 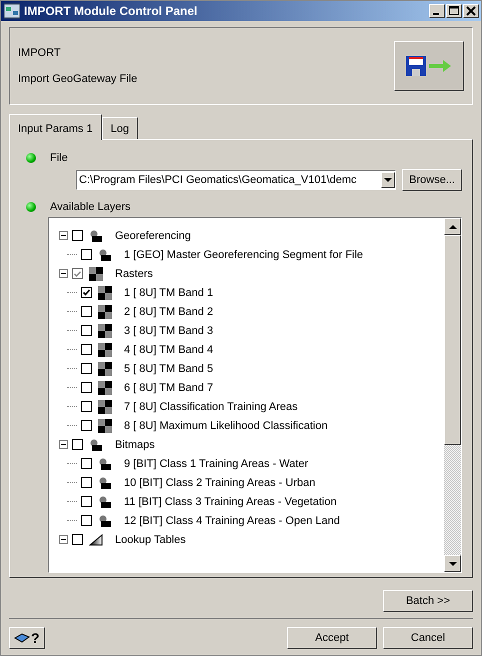 What do you see at coordinates (40, 53) in the screenshot?
I see `module-title: IMPORT` at bounding box center [40, 53].